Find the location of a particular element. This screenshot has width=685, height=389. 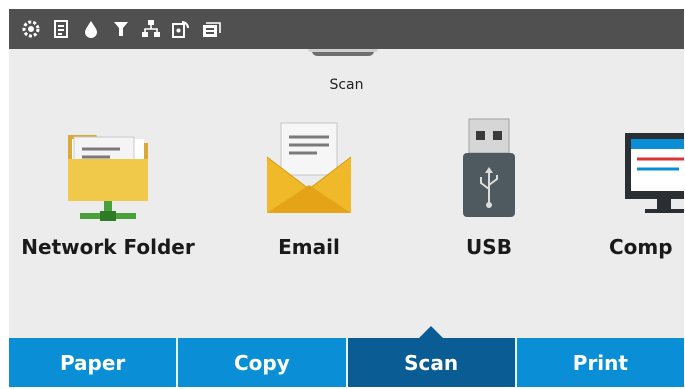

network-folder-tile: Network Folder is located at coordinates (108, 188).